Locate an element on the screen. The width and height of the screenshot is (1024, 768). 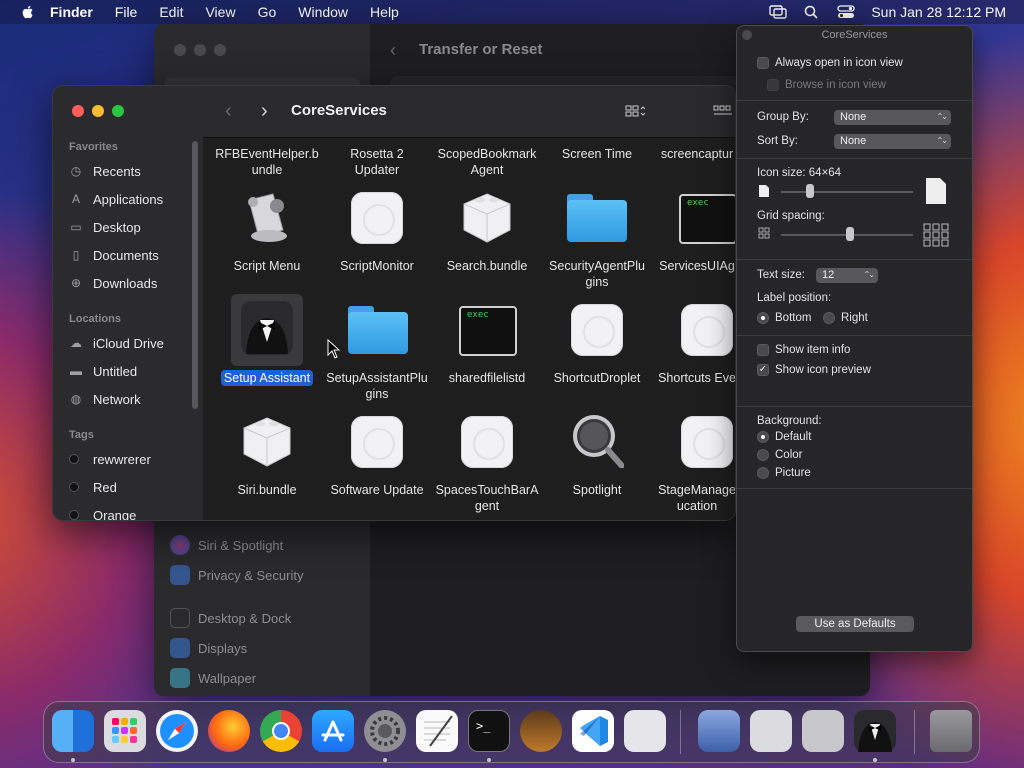
forward-chevron-icon: › is located at coordinates (264, 111).